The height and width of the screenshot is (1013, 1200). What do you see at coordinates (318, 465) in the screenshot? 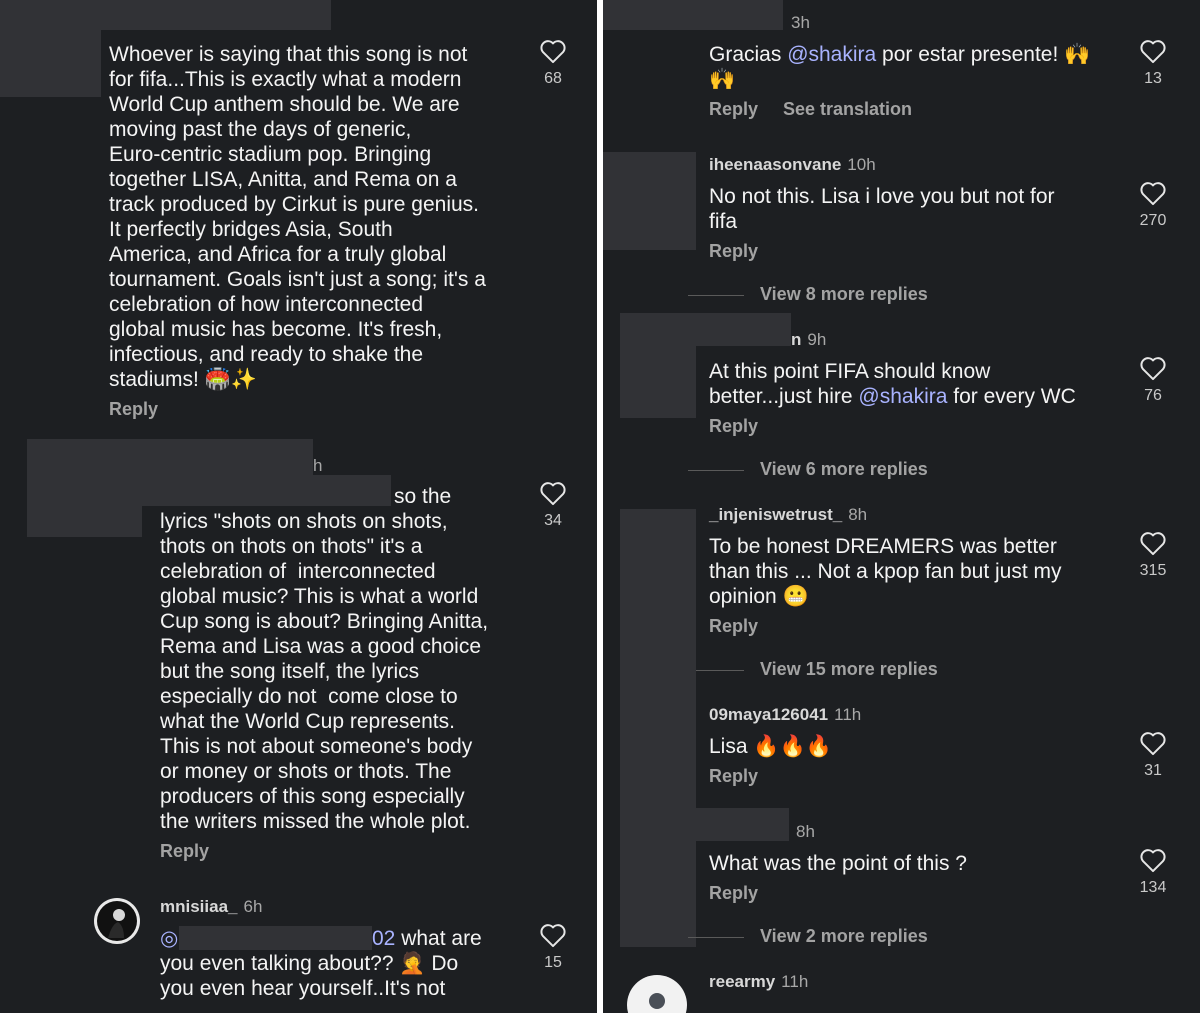
I see `comment-time: h` at bounding box center [318, 465].